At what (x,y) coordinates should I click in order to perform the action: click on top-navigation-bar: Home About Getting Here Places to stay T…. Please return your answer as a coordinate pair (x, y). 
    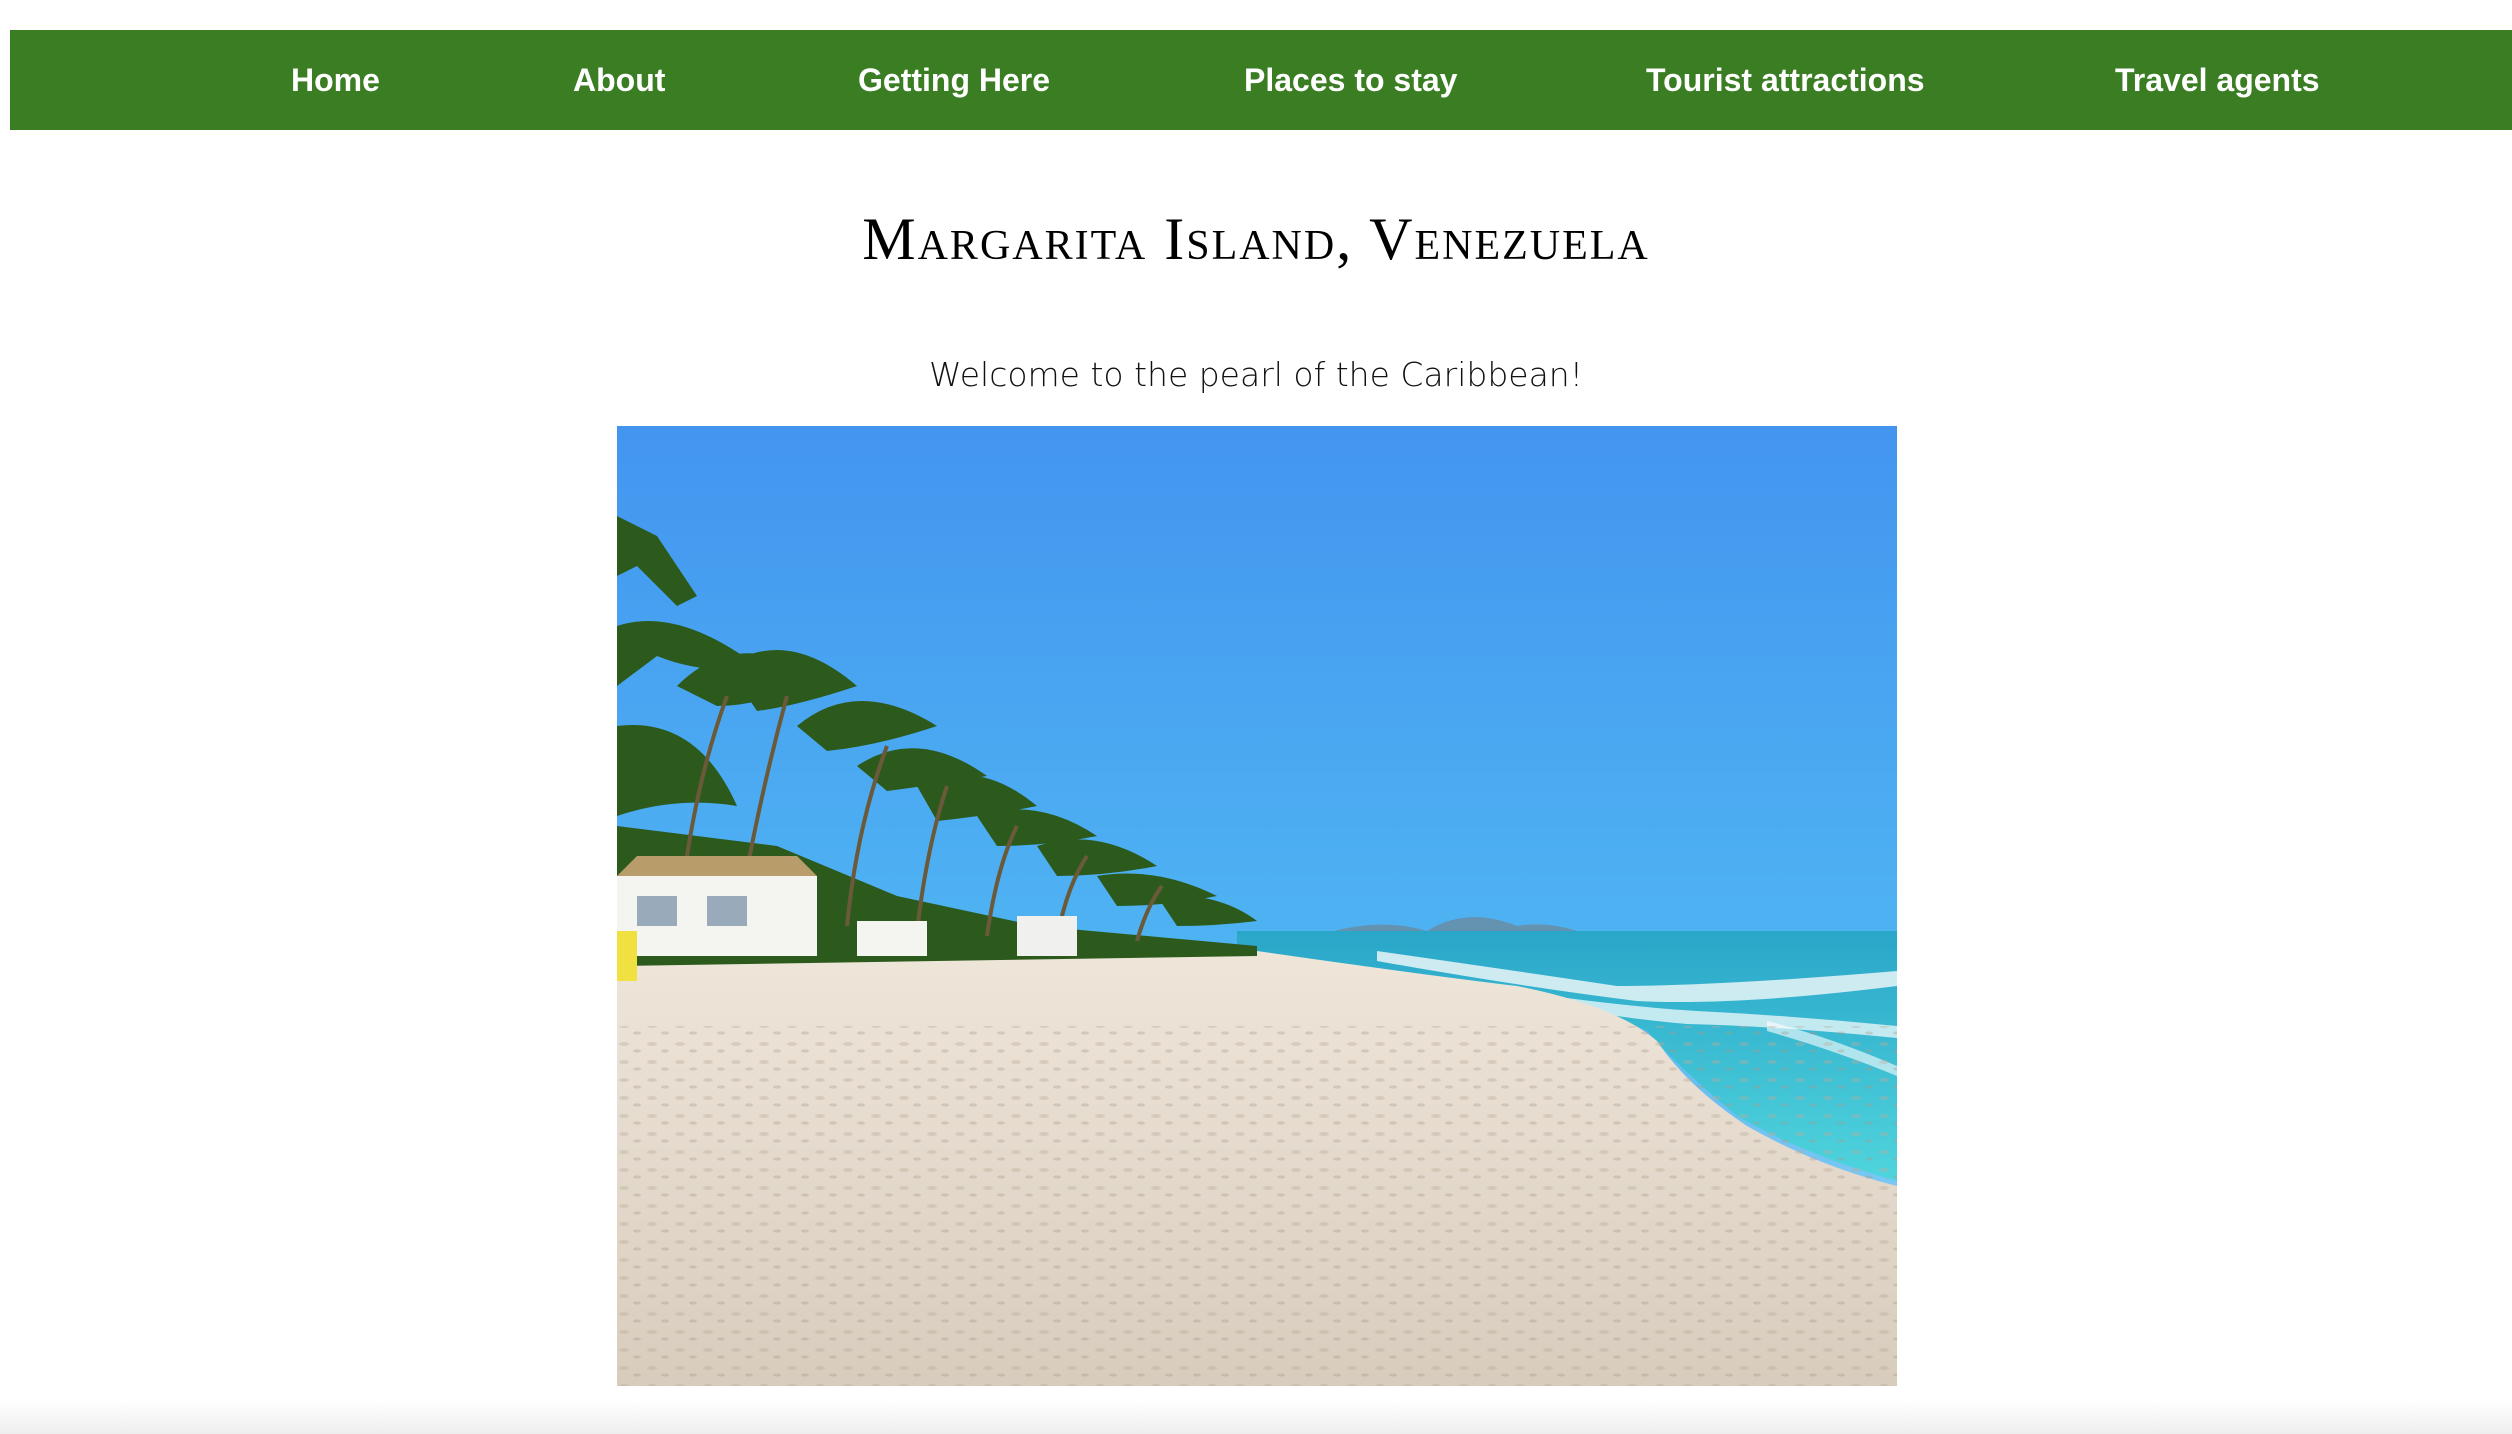
    Looking at the image, I should click on (1261, 80).